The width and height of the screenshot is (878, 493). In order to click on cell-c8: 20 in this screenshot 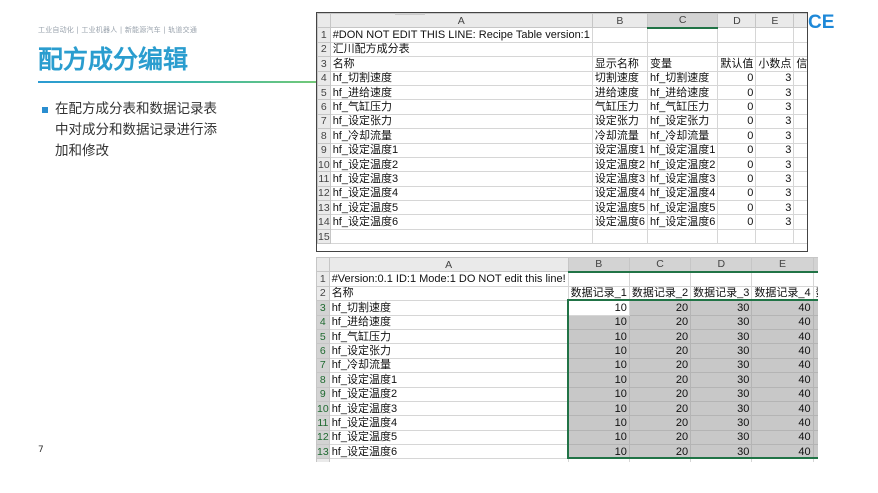, I will do `click(660, 380)`.